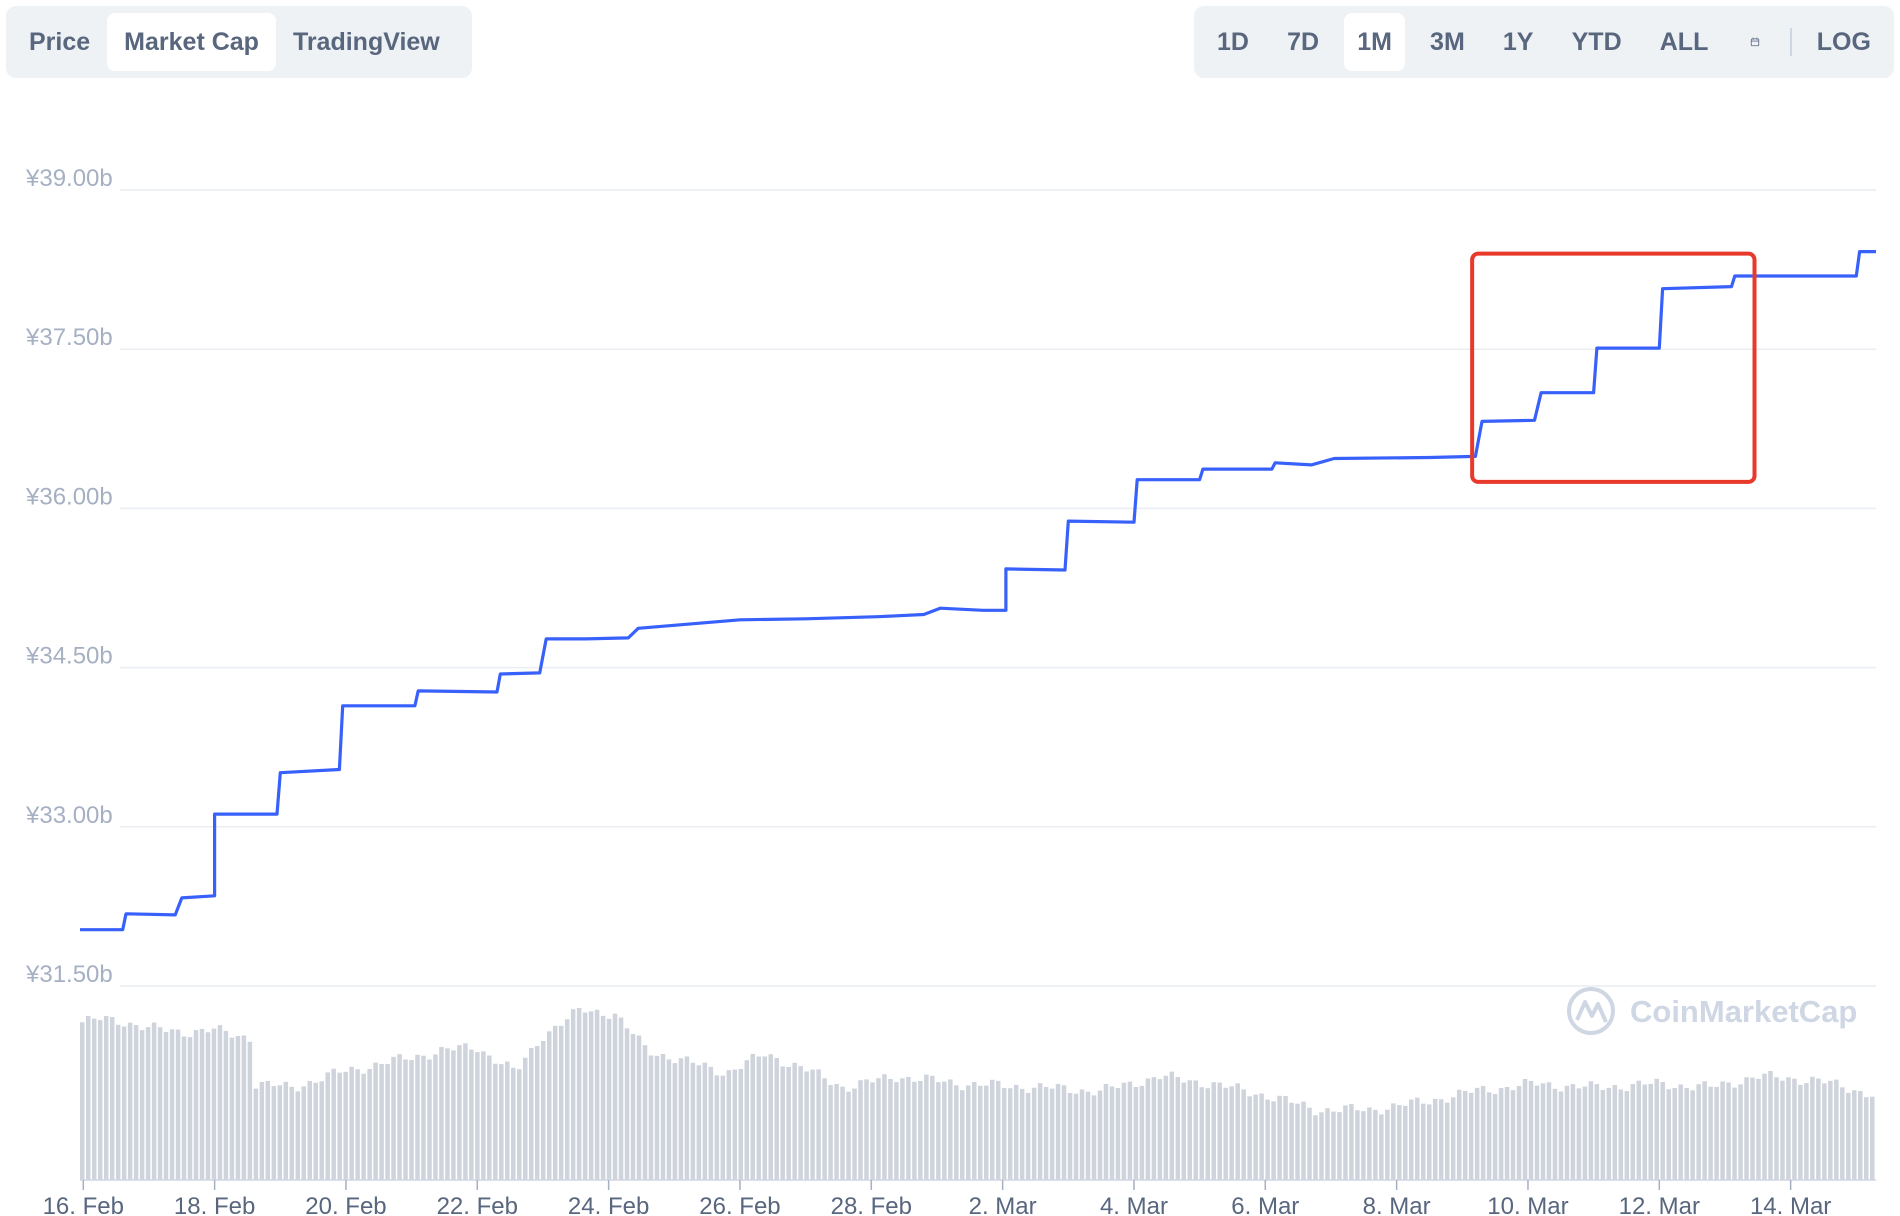 This screenshot has width=1900, height=1216. Describe the element at coordinates (69, 337) in the screenshot. I see `y-tick-label: ¥37.50b` at that location.